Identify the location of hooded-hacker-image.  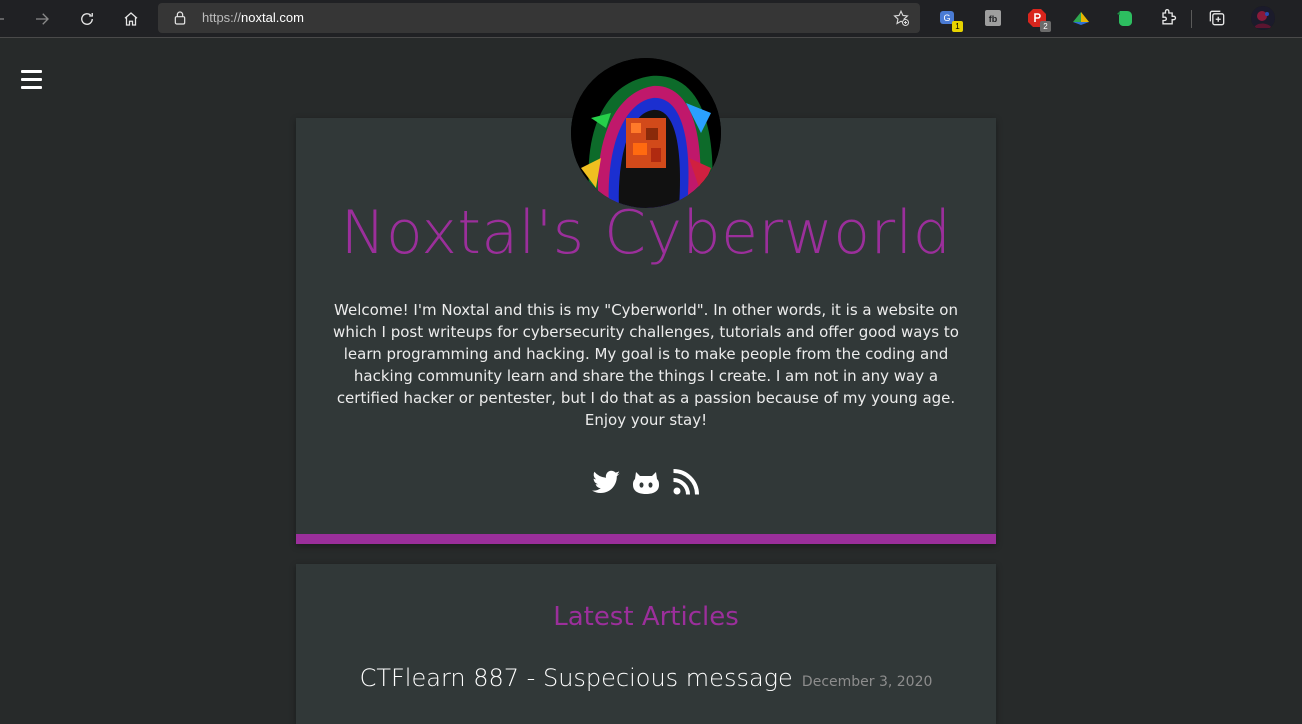
(646, 133).